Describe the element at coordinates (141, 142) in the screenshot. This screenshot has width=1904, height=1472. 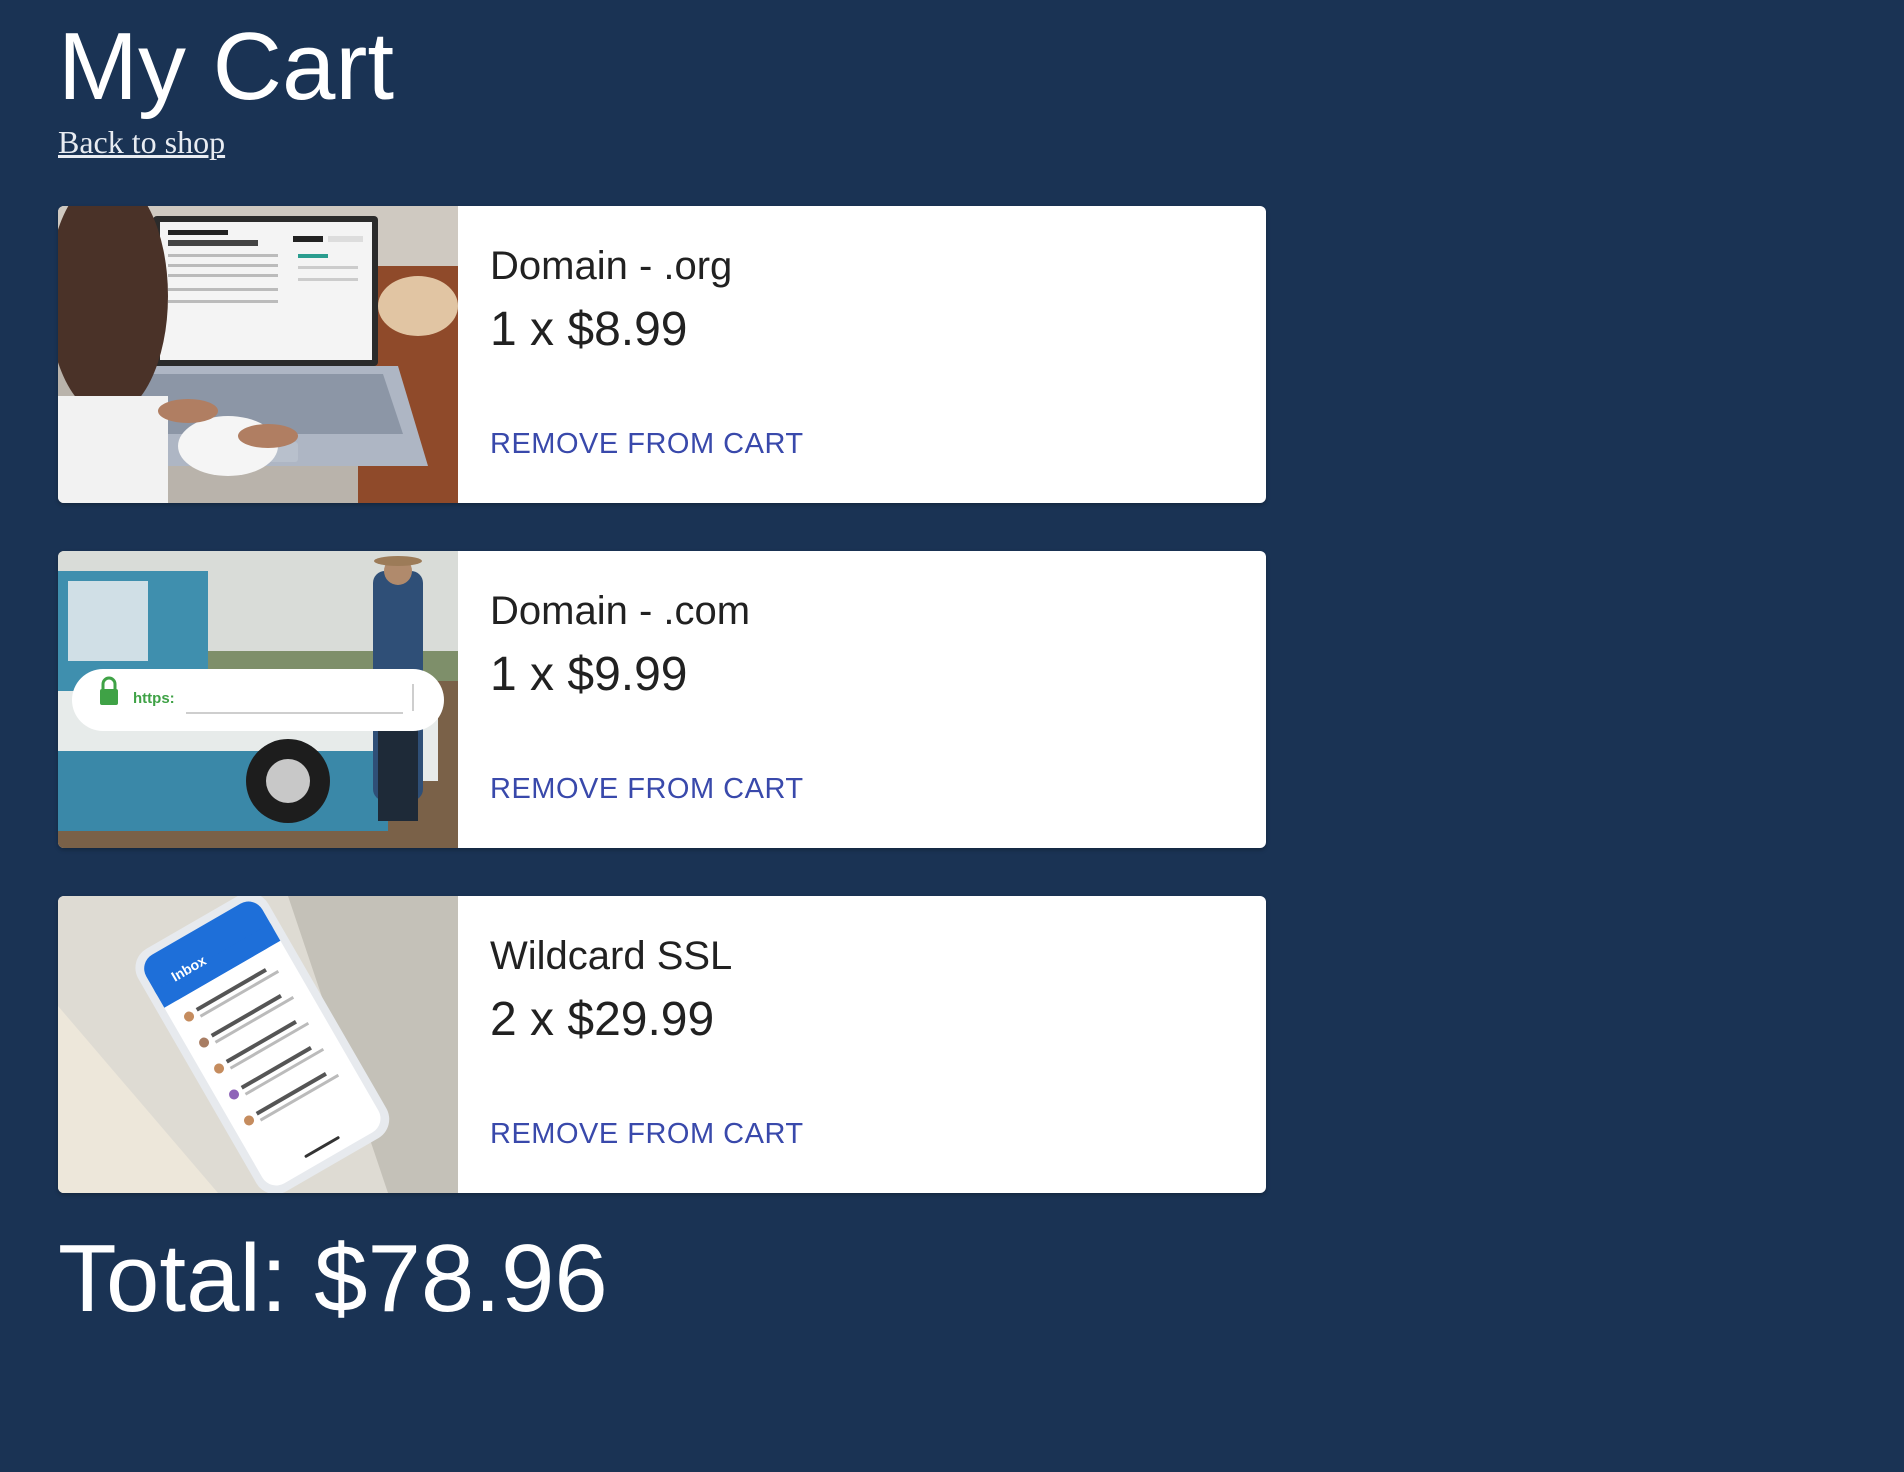
I see `back-to-shop-link: Back to shop` at that location.